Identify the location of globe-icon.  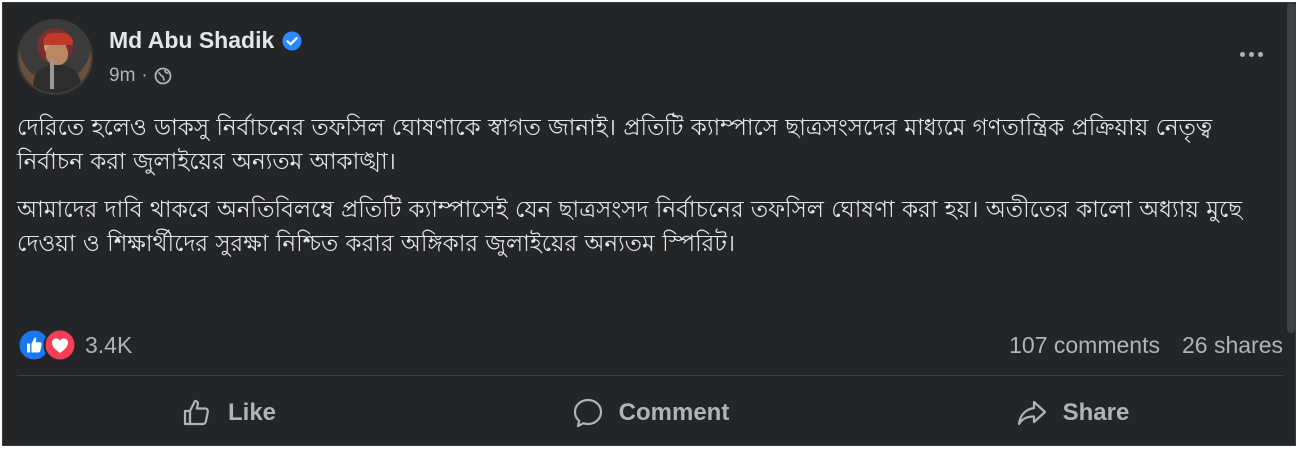
(163, 76).